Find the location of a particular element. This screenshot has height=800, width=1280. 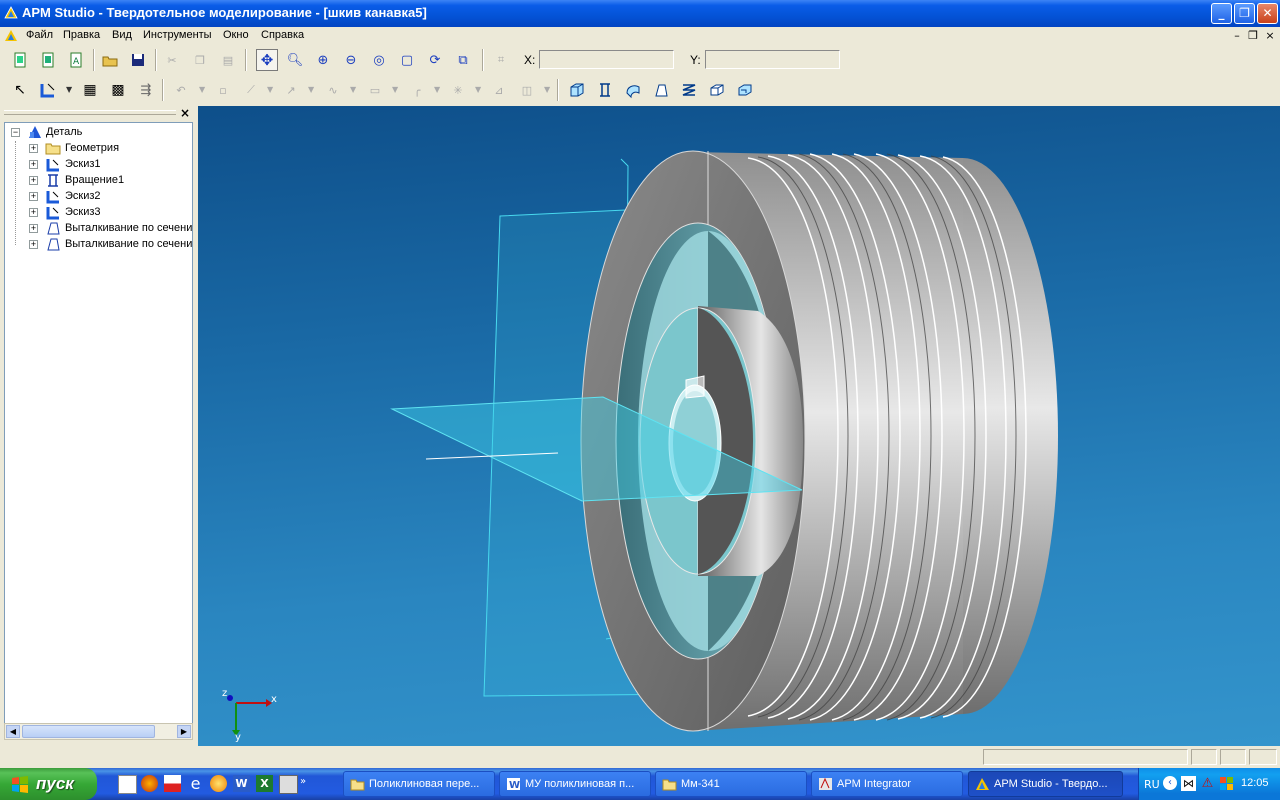

y-coord-field is located at coordinates (772, 59).